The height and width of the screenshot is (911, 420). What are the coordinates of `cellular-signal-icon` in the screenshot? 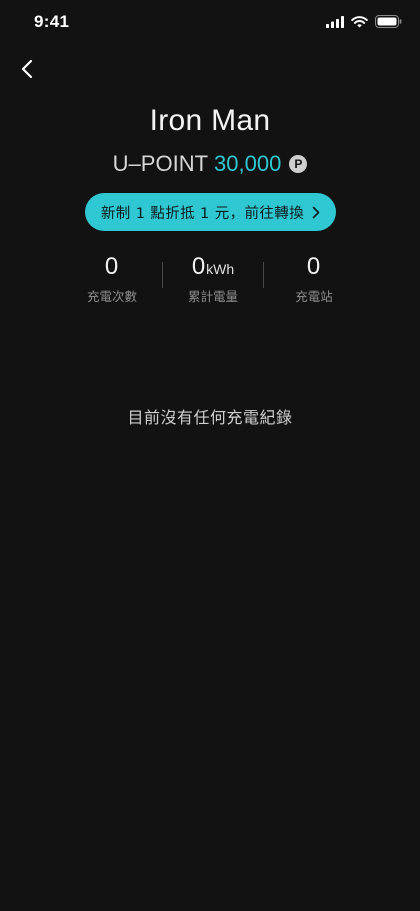 It's located at (335, 21).